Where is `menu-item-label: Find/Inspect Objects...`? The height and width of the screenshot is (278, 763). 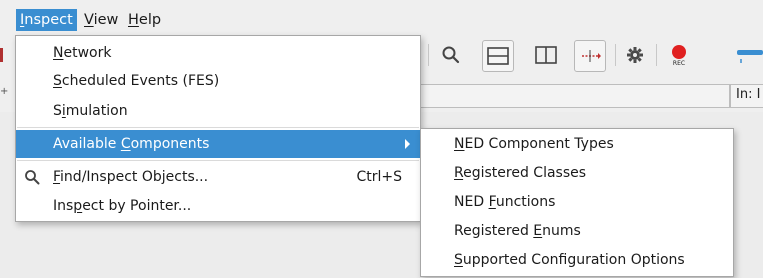 menu-item-label: Find/Inspect Objects... is located at coordinates (131, 177).